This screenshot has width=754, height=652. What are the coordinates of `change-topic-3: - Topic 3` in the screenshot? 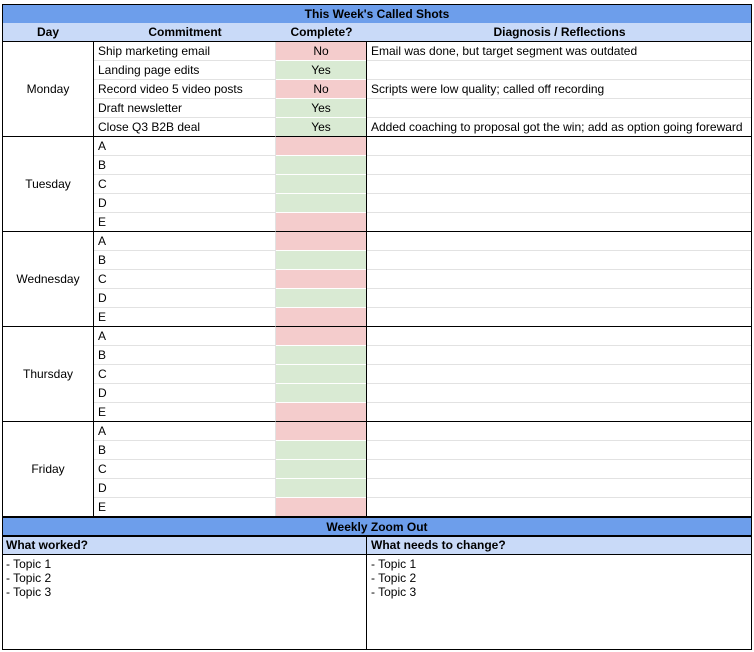 It's located at (394, 592).